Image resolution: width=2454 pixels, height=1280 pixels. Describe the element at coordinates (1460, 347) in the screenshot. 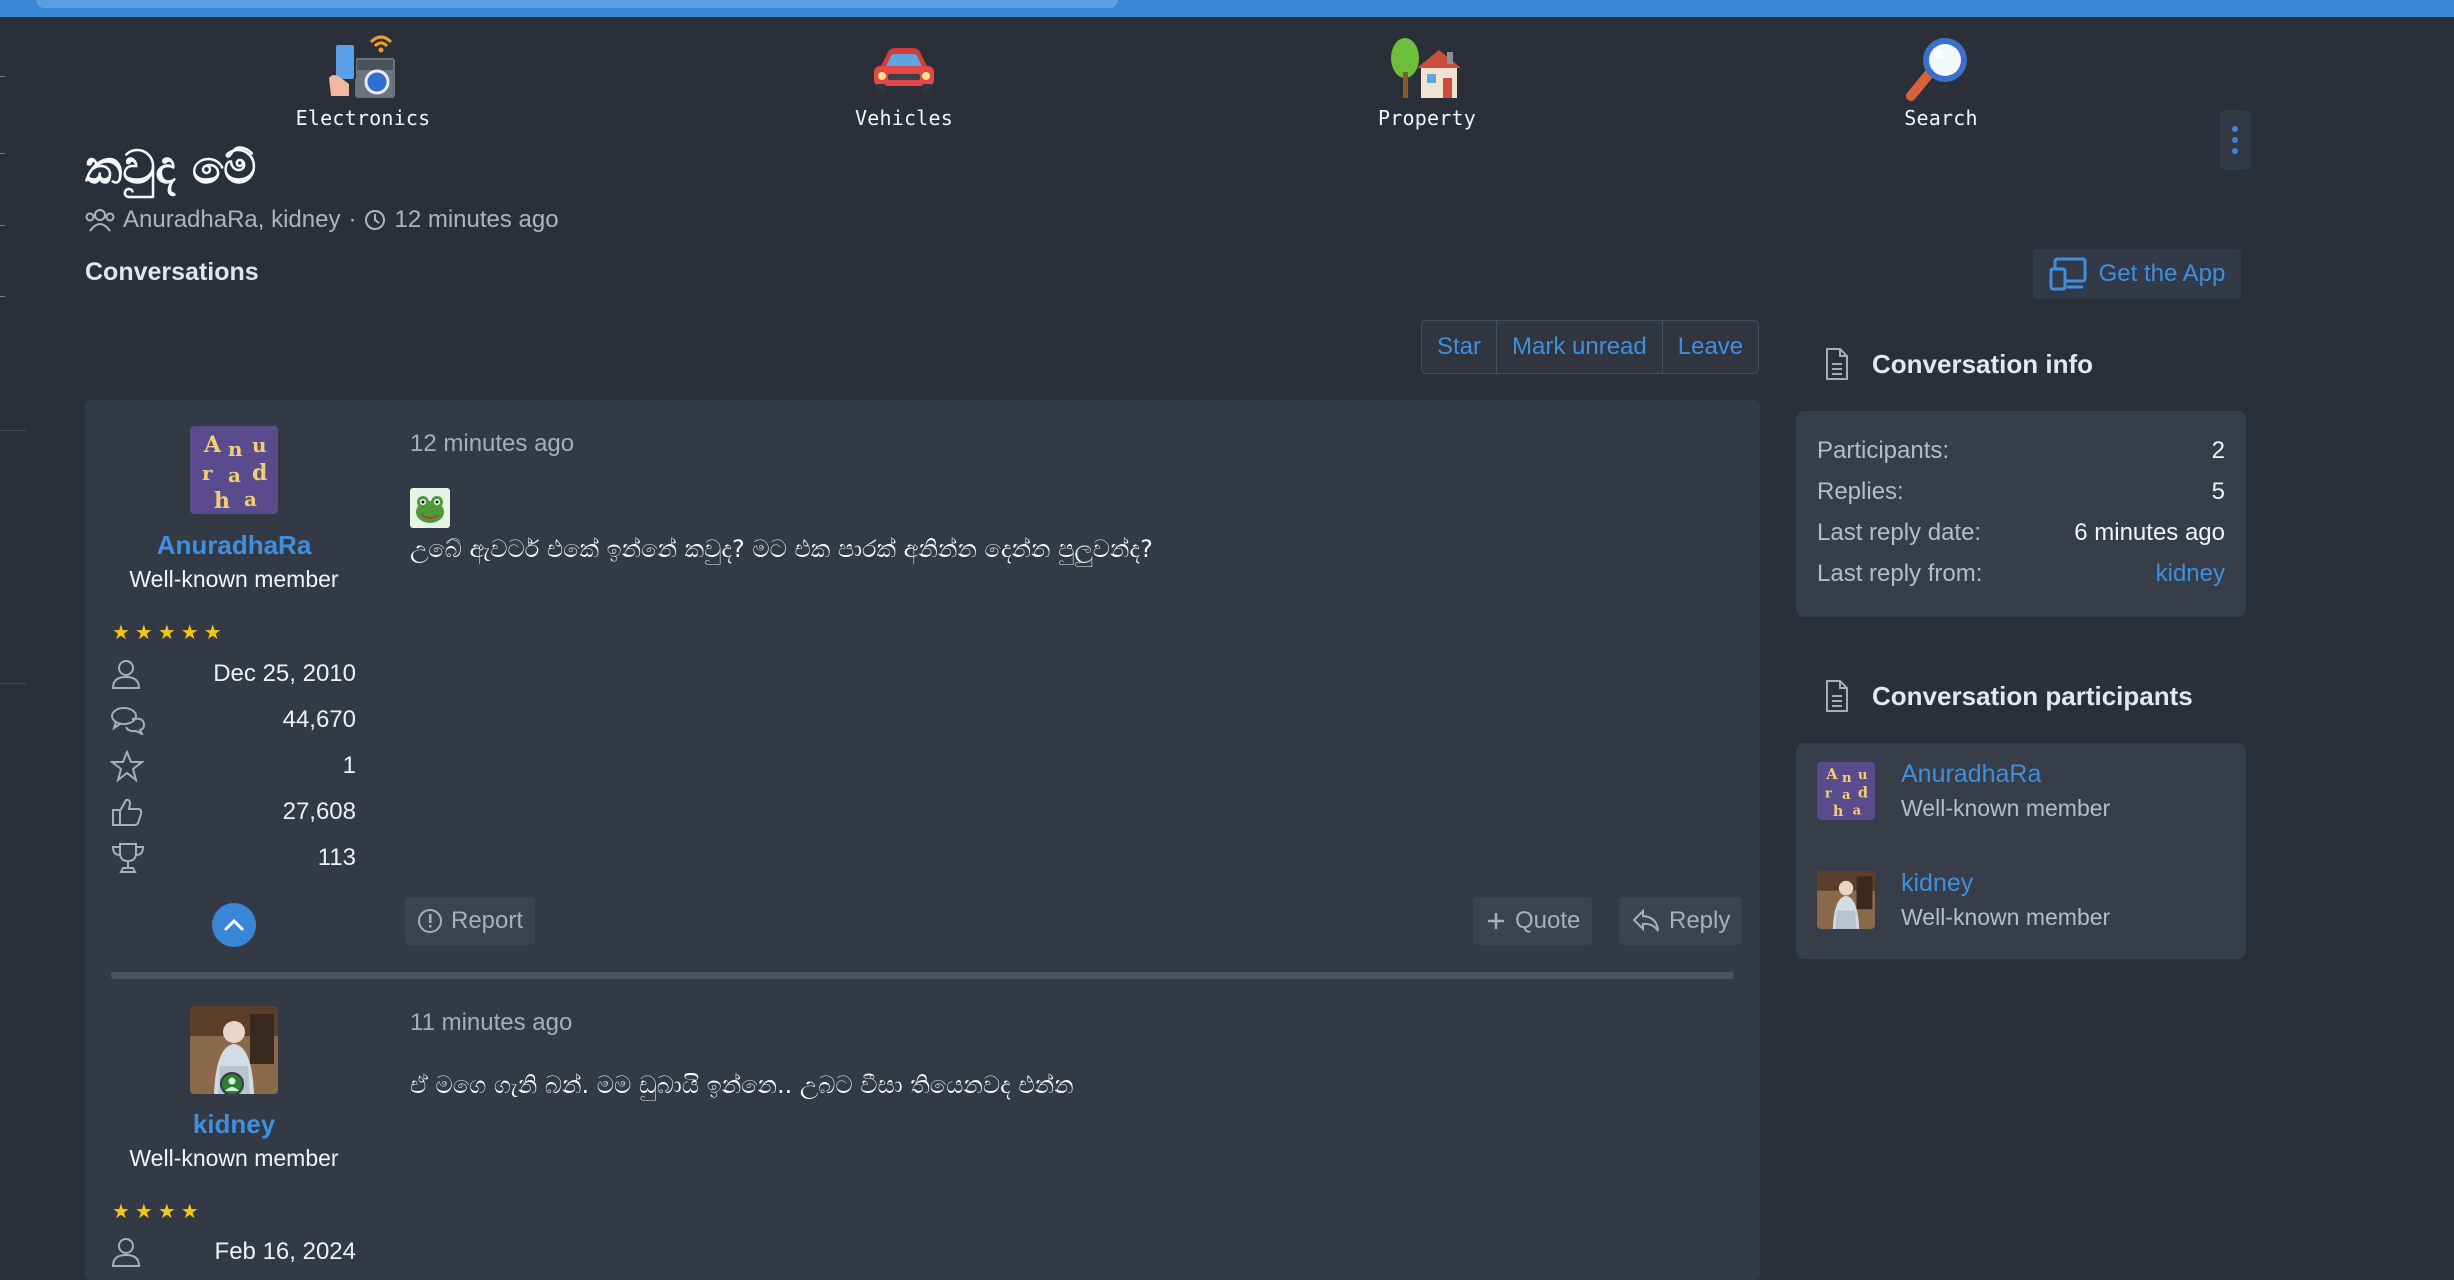

I see `star-button: Star` at that location.